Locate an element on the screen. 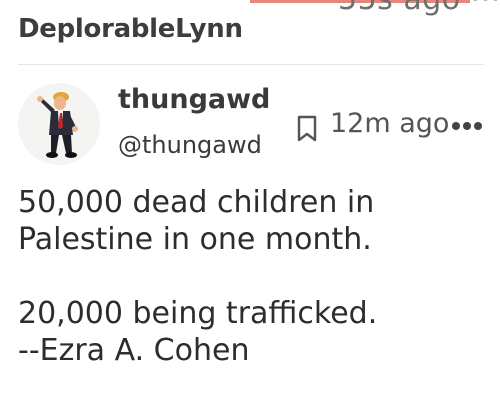  post-line: 20,000 being trafficked. is located at coordinates (198, 313).